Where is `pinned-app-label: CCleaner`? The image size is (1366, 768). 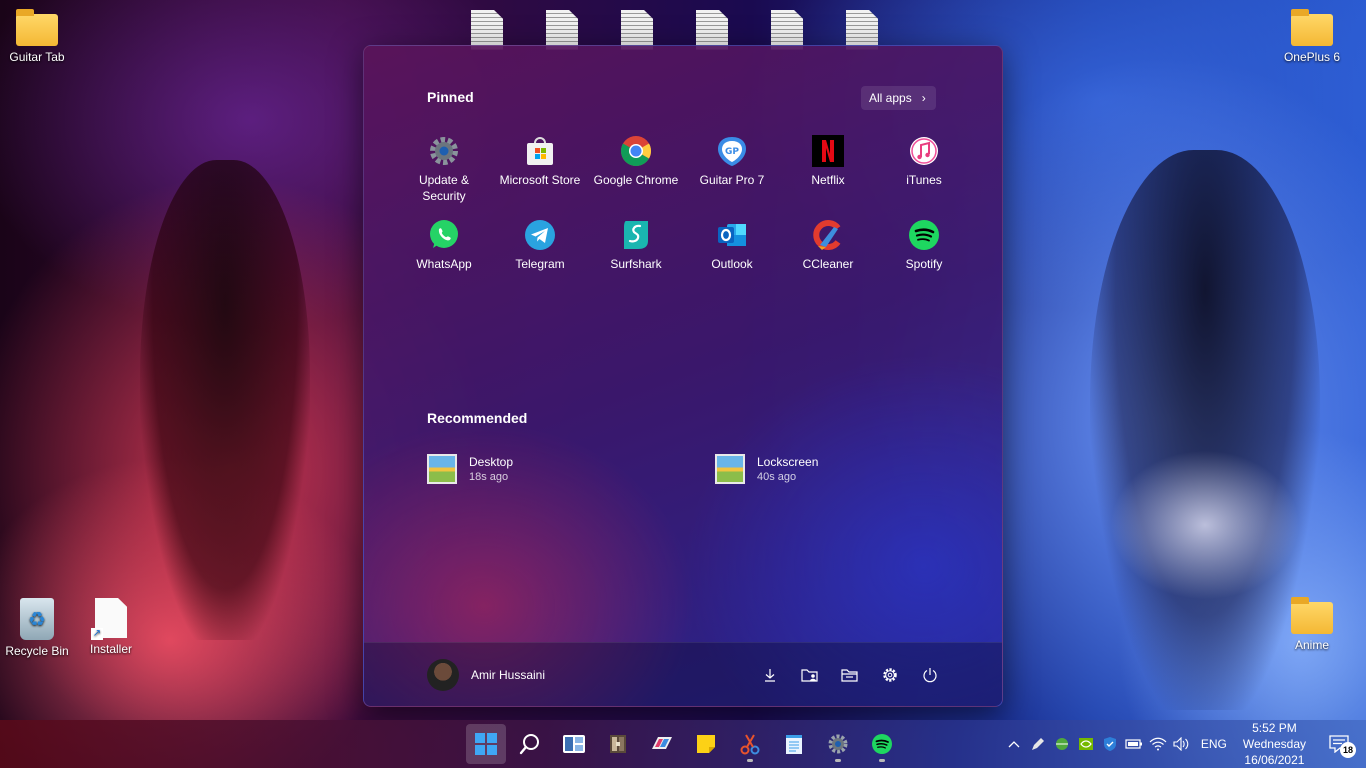
pinned-app-label: CCleaner is located at coordinates (828, 264).